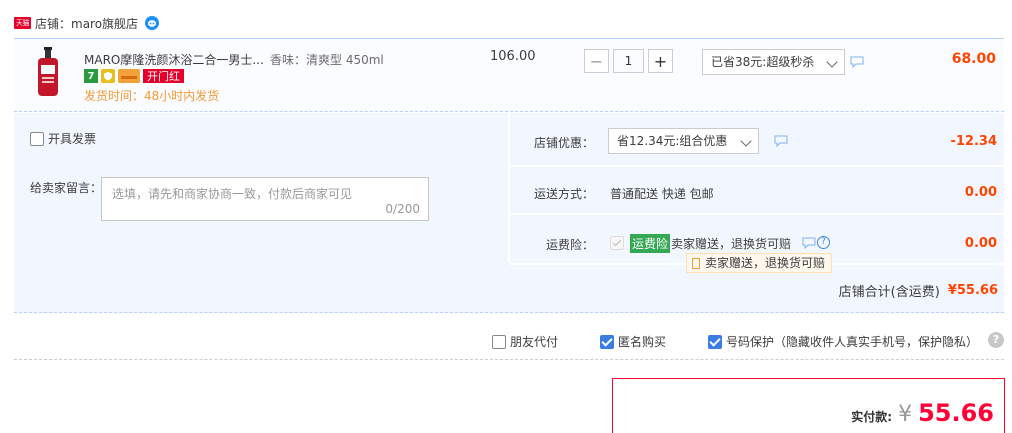 Image resolution: width=1012 pixels, height=433 pixels. What do you see at coordinates (72, 139) in the screenshot?
I see `invoice-label: 开具发票` at bounding box center [72, 139].